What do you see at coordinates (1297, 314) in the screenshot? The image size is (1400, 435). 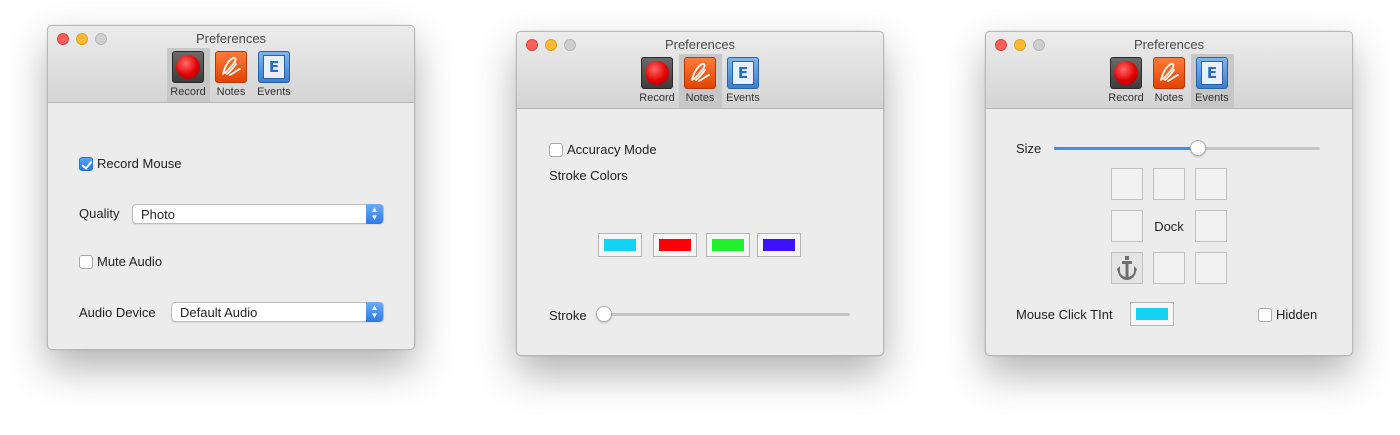 I see `hidden-label: Hidden` at bounding box center [1297, 314].